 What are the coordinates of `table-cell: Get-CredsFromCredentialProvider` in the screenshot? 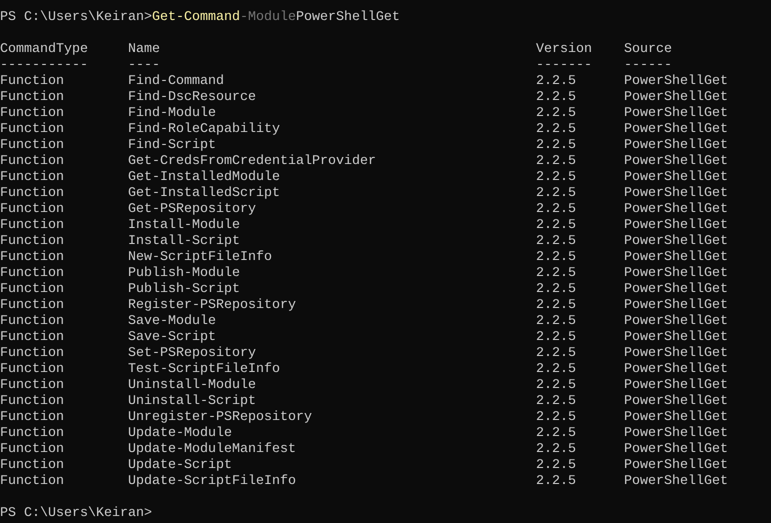 It's located at (252, 162).